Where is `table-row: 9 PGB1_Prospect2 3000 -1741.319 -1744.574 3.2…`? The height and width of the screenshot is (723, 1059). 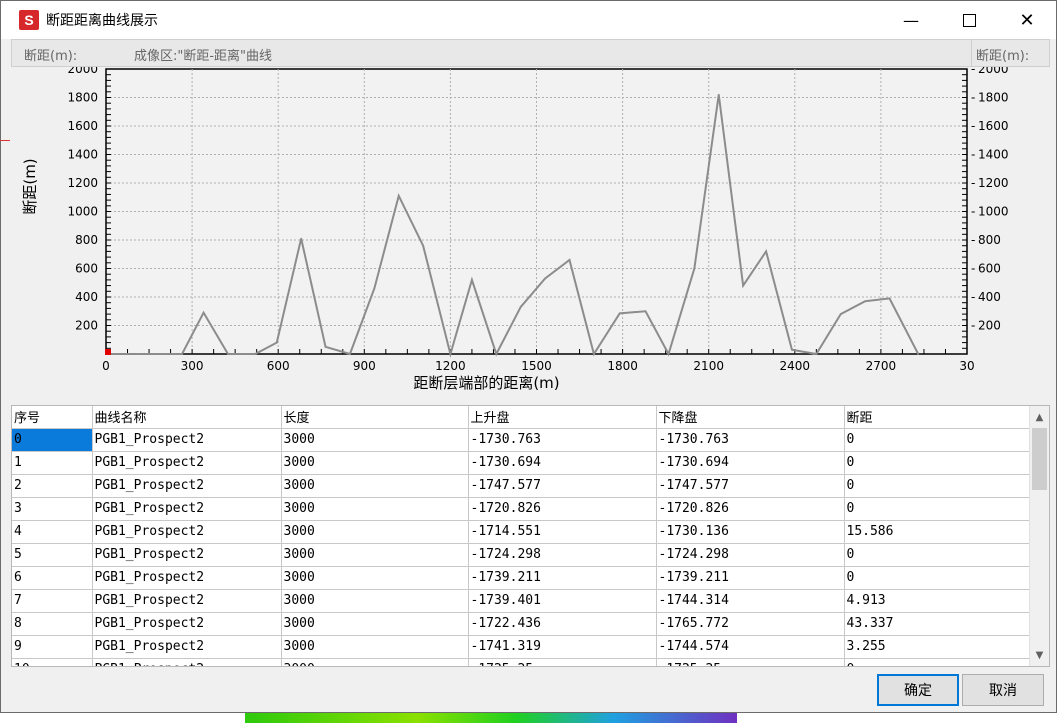 table-row: 9 PGB1_Prospect2 3000 -1741.319 -1744.574 3.2… is located at coordinates (521, 647).